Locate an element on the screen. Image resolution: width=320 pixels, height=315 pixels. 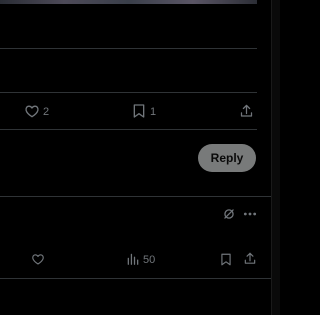
more-options-button is located at coordinates (250, 214).